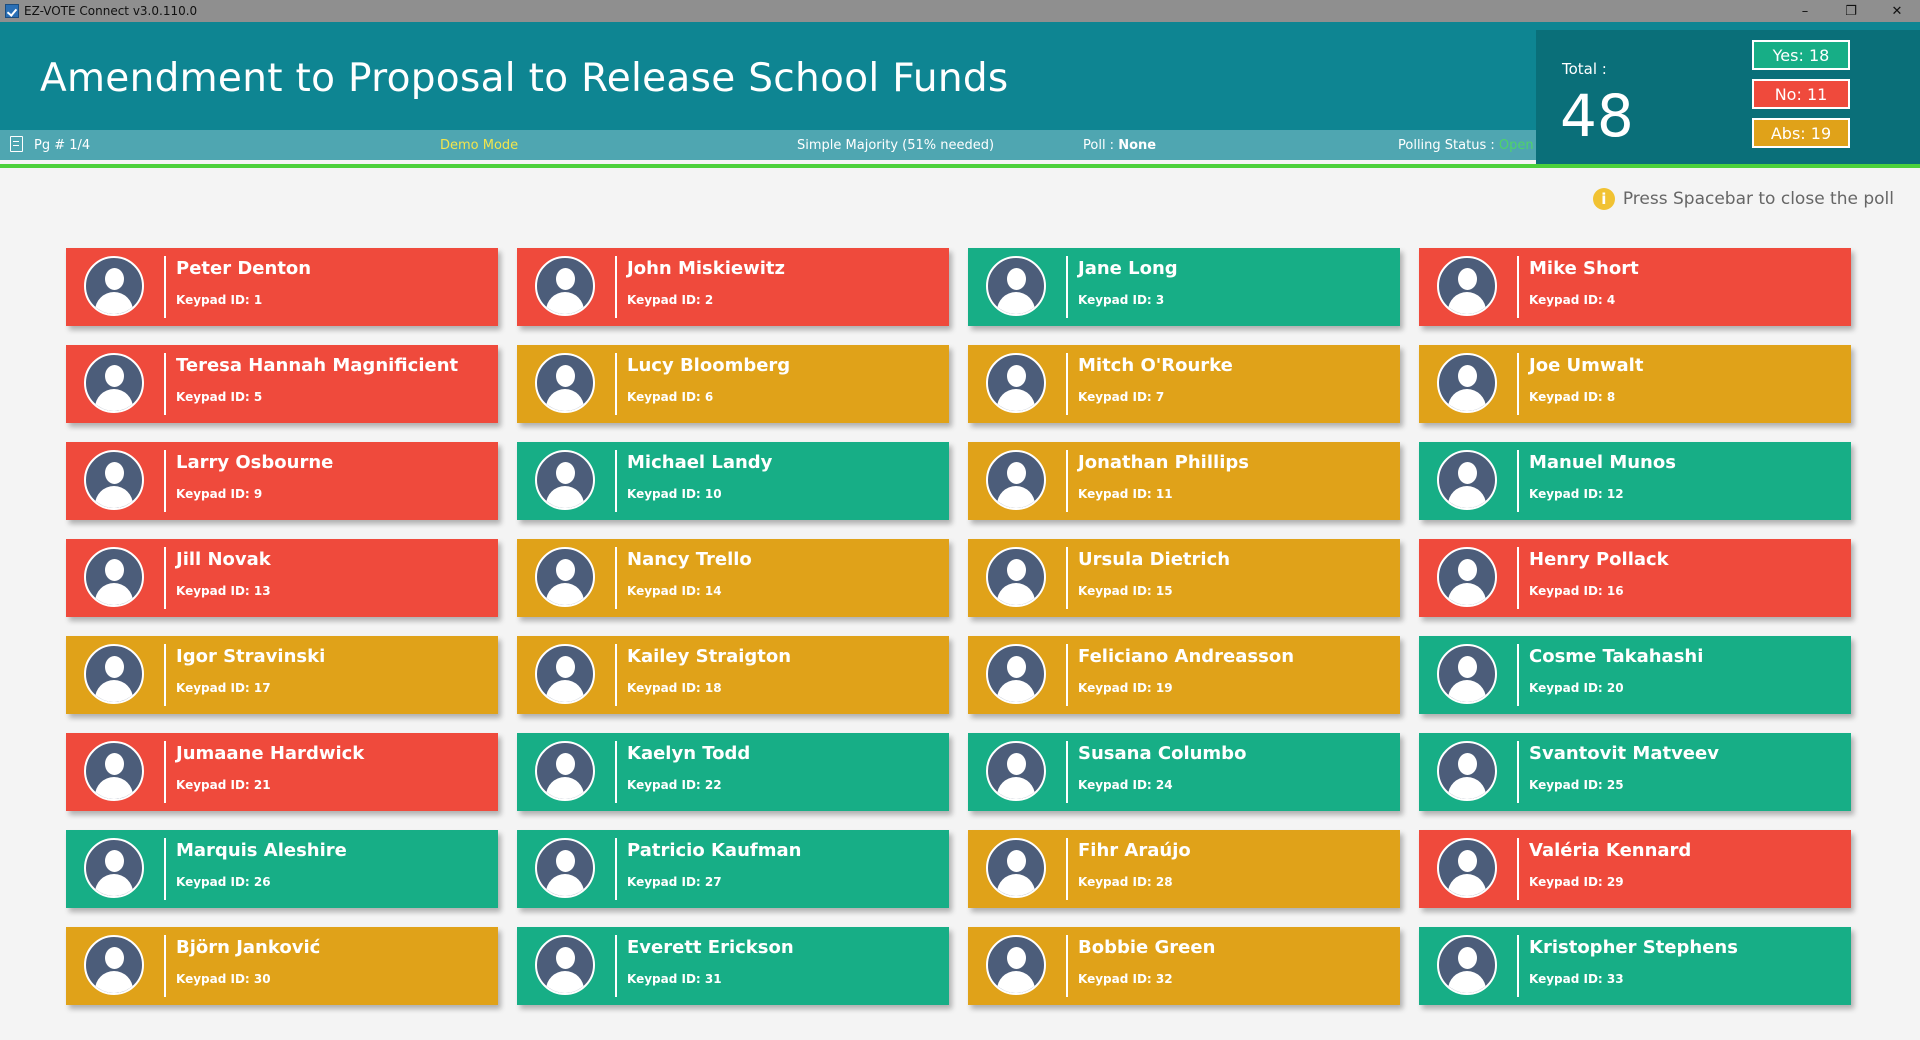 The height and width of the screenshot is (1040, 1920). Describe the element at coordinates (733, 966) in the screenshot. I see `voter-card: Everett Erickson Keypad ID: 31` at that location.